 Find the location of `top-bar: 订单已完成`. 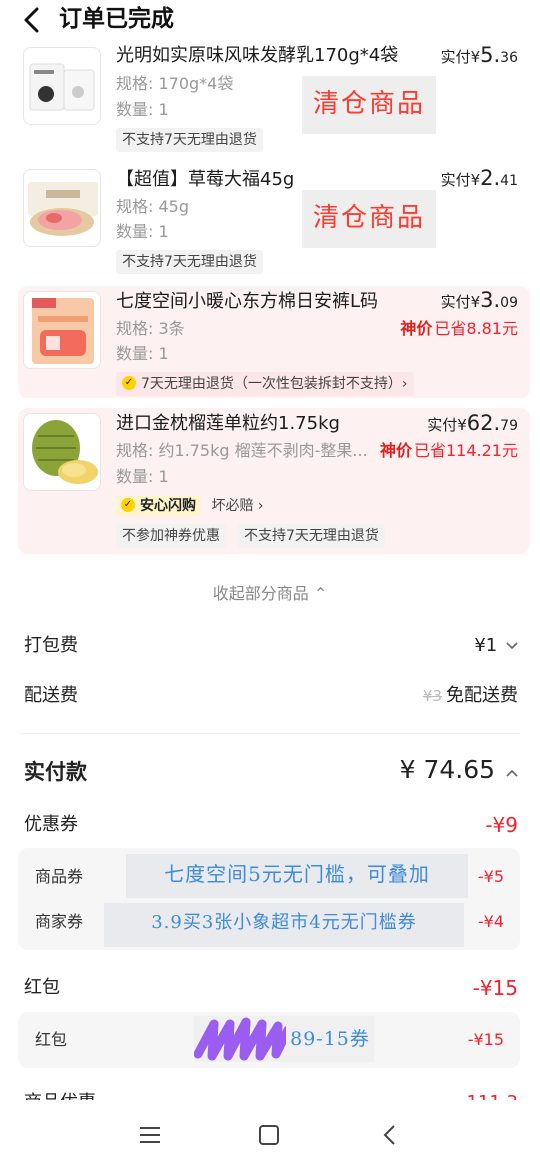

top-bar: 订单已完成 is located at coordinates (270, 22).